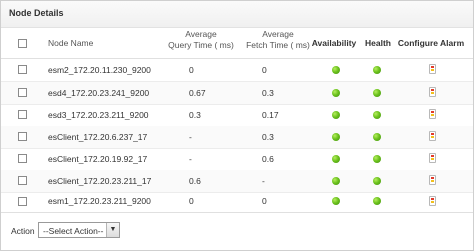 This screenshot has height=251, width=474. Describe the element at coordinates (197, 93) in the screenshot. I see `query-time: 0.67` at that location.